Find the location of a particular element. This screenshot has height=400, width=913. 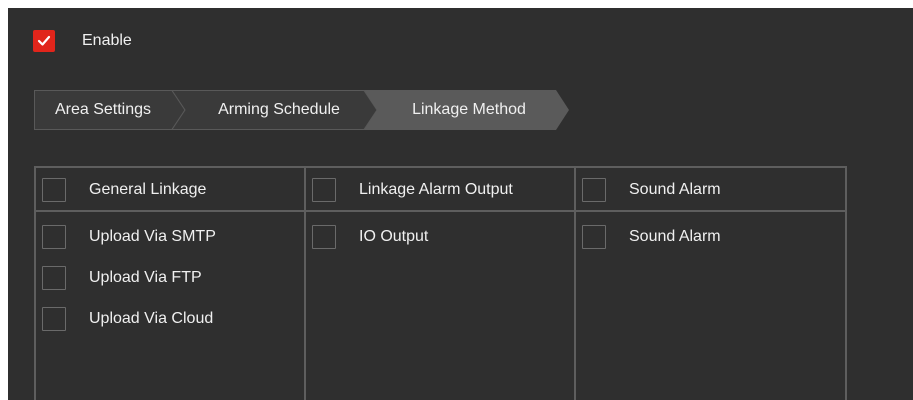

option-label: Upload Via FTP is located at coordinates (145, 277).